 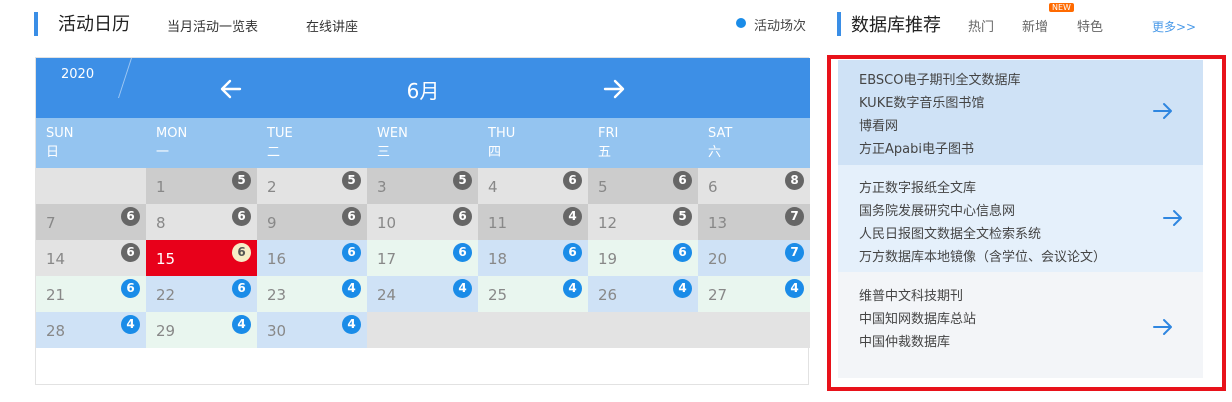 I want to click on arrow-right-icon, so click(x=614, y=89).